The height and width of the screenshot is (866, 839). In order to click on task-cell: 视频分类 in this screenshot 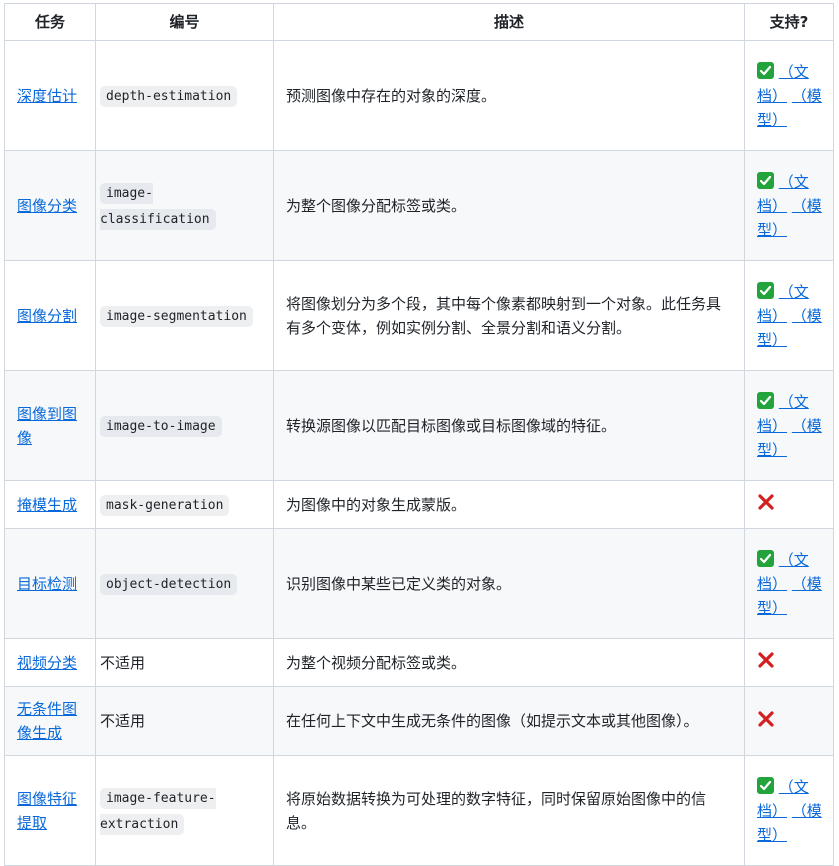, I will do `click(50, 662)`.